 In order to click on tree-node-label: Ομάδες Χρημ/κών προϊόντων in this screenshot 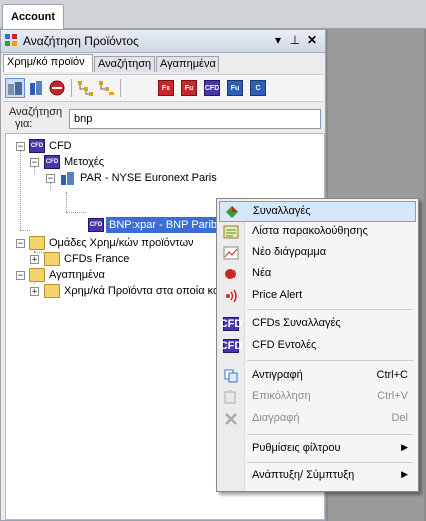, I will do `click(121, 243)`.